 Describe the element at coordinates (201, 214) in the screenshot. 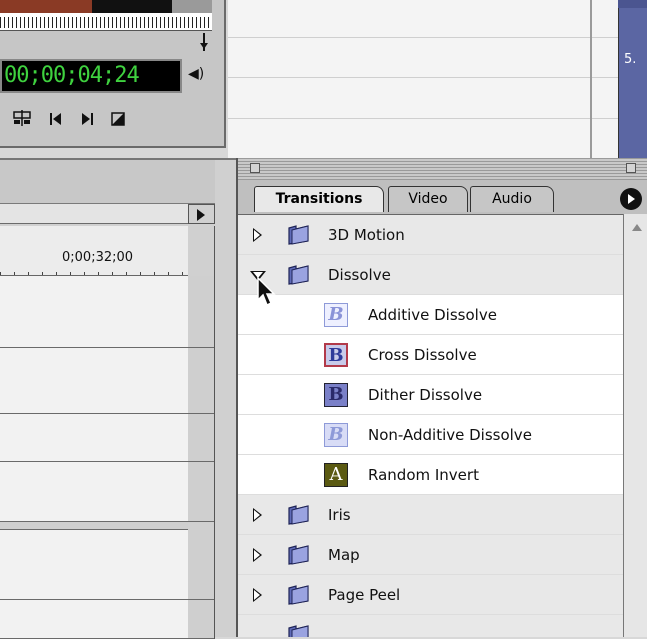

I see `timeline-scroll-right-button` at that location.